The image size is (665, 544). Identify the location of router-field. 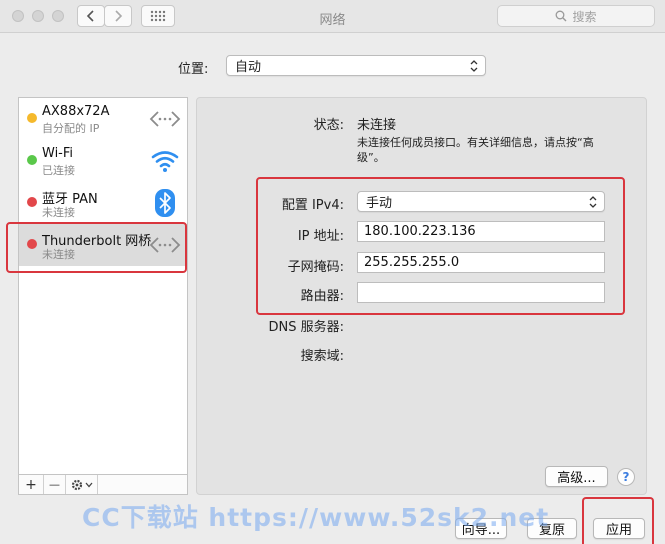
(481, 292).